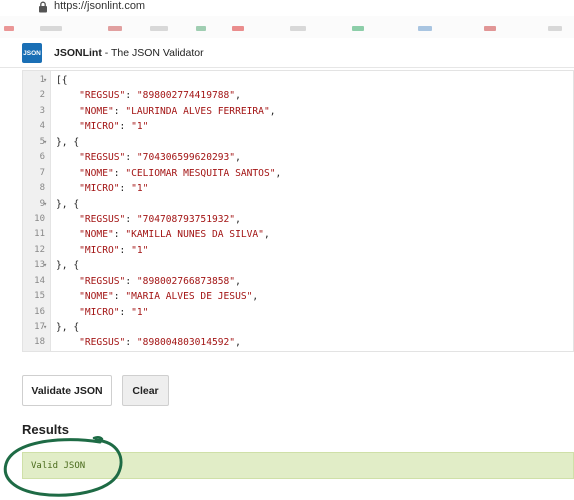  I want to click on code-text: [{, so click(62, 80).